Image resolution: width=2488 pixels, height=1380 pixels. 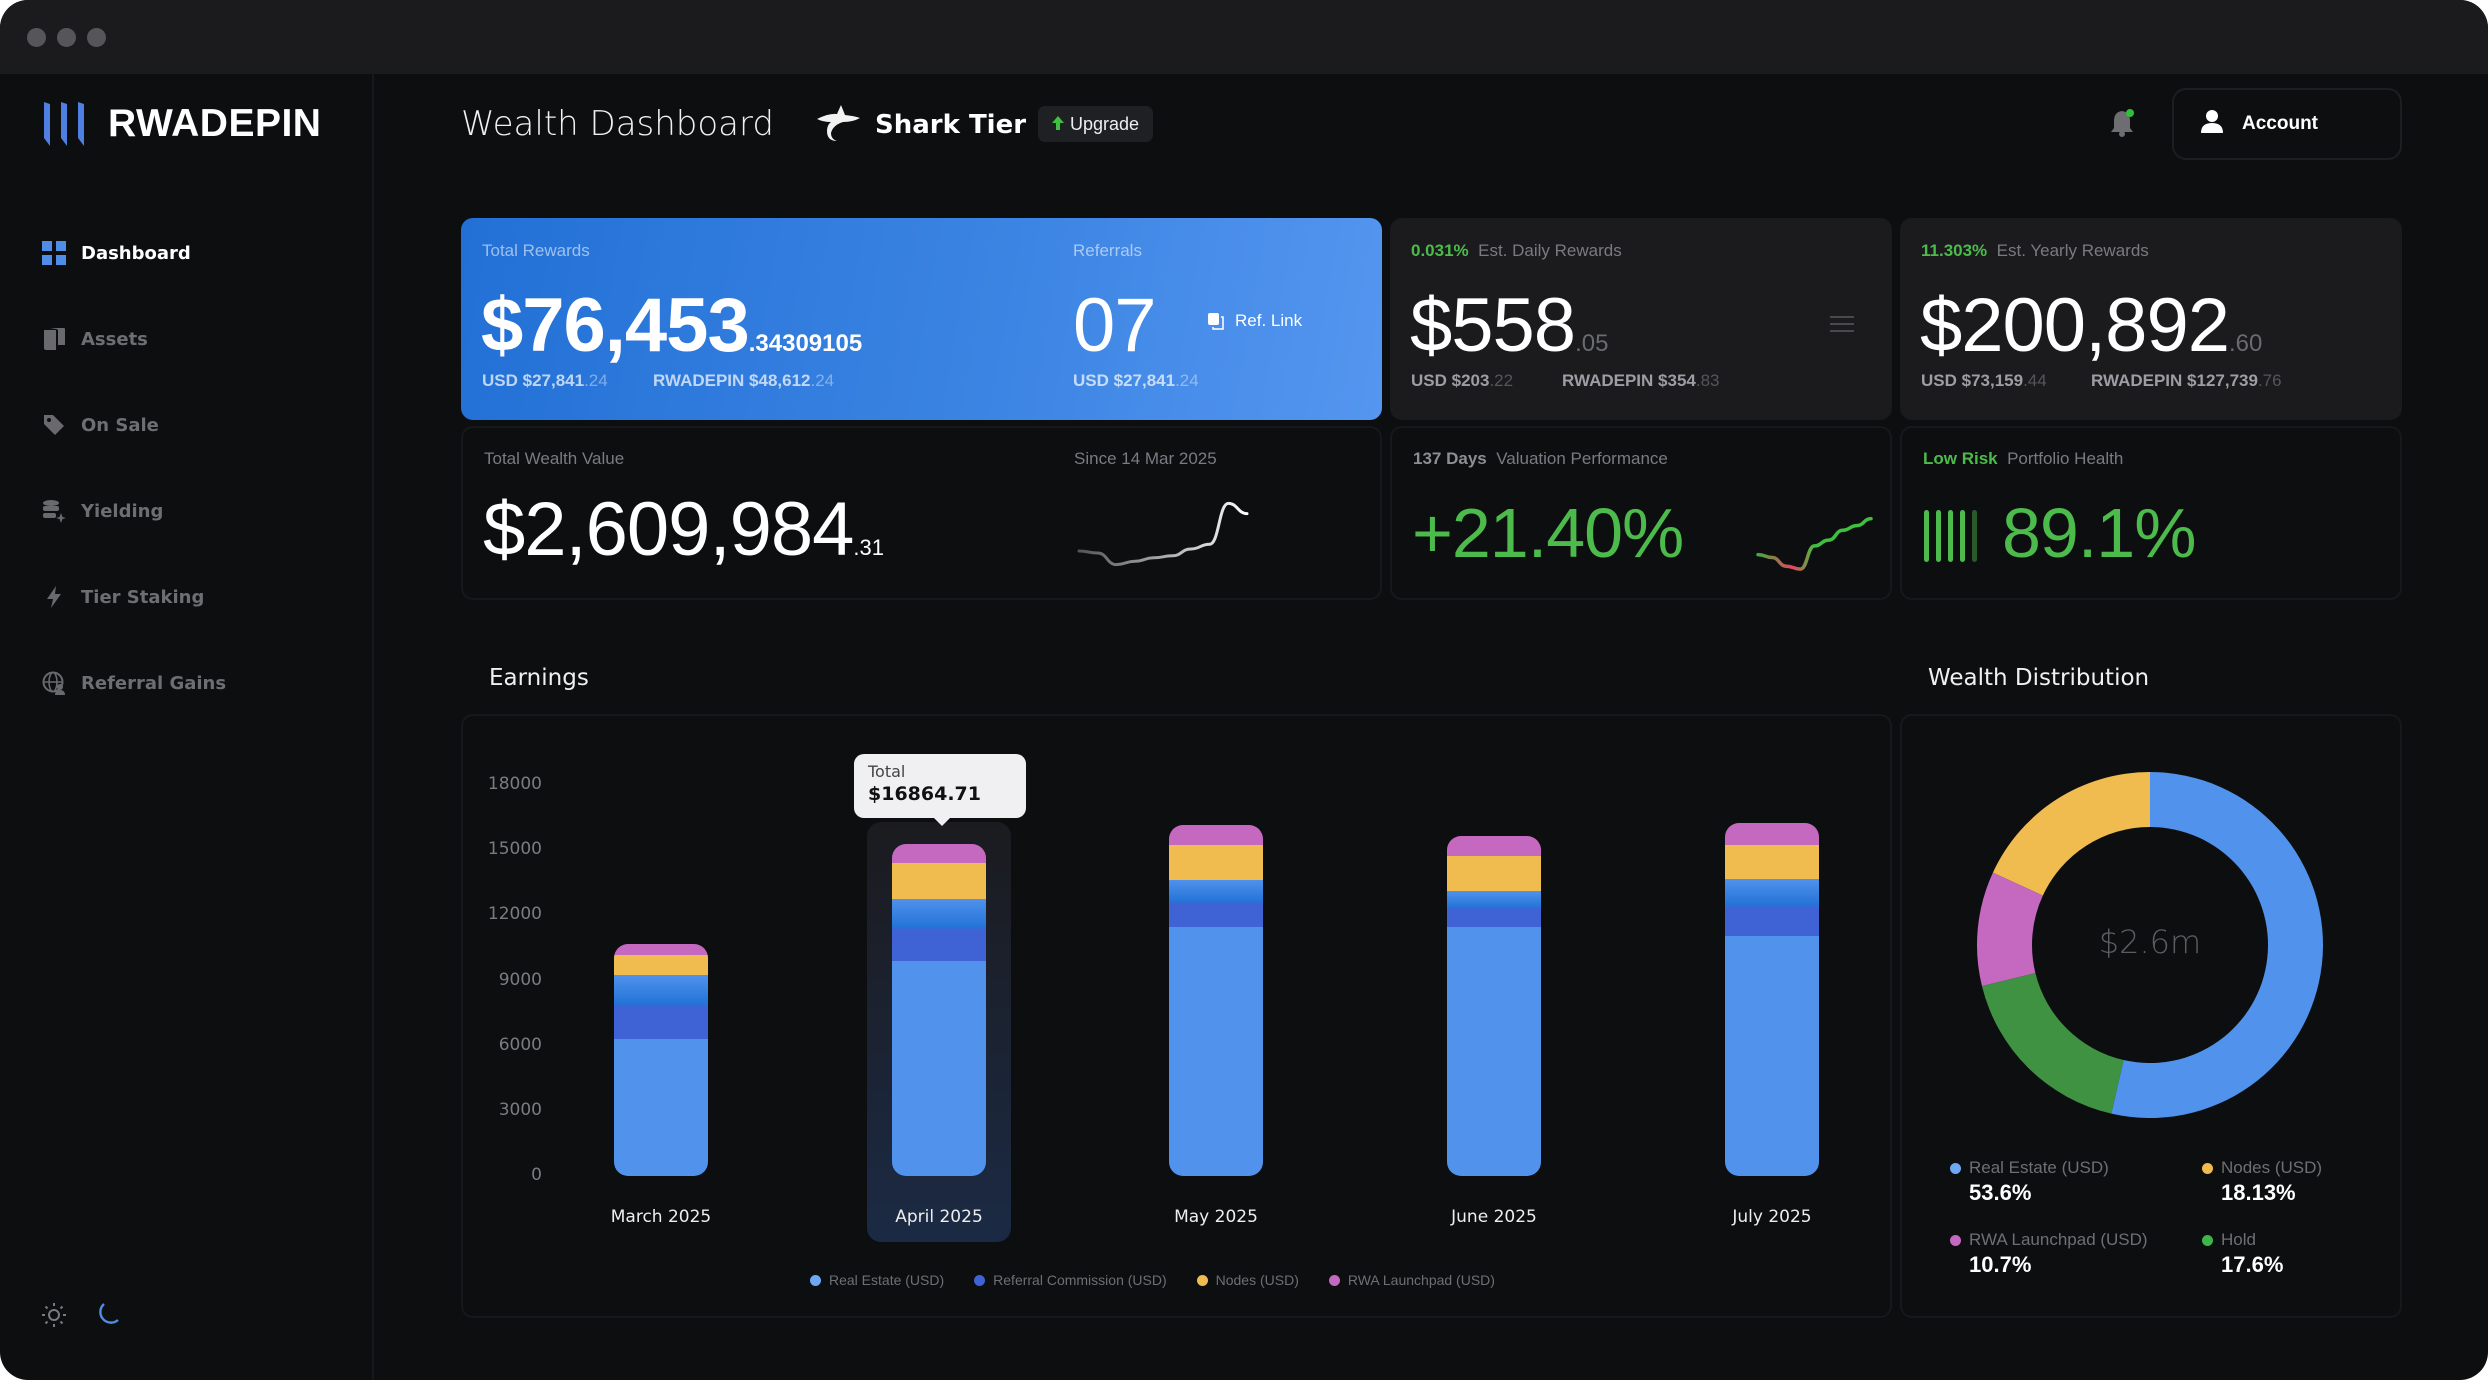 I want to click on legend-label: Real Estate (USD), so click(x=2029, y=1168).